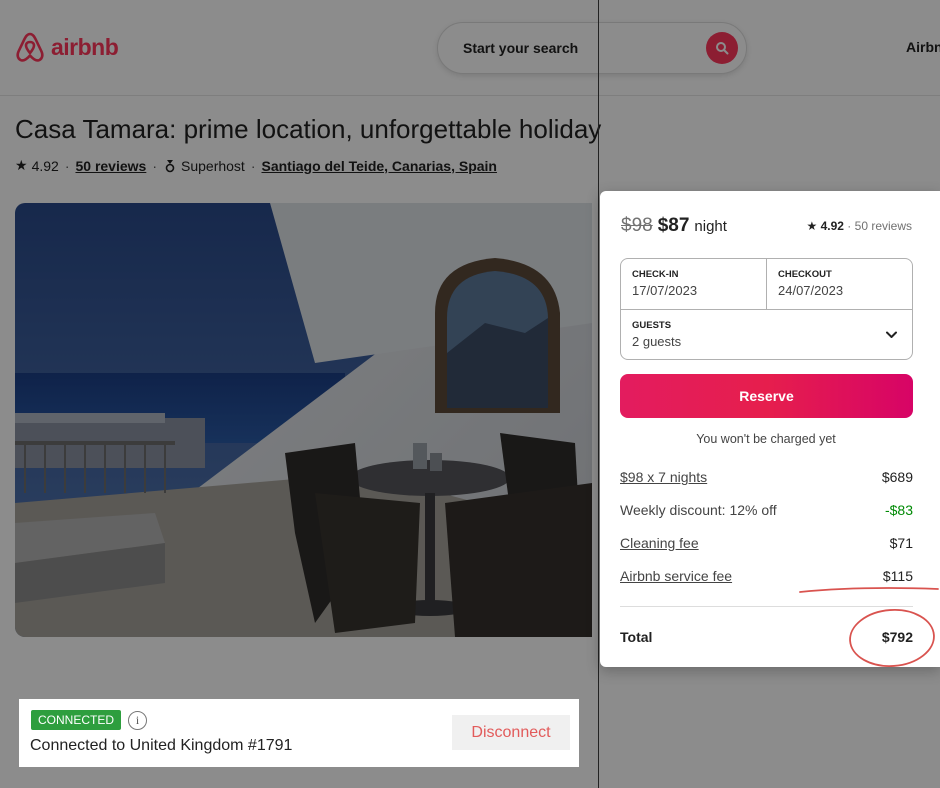  I want to click on disconnect-button: Disconnect, so click(511, 732).